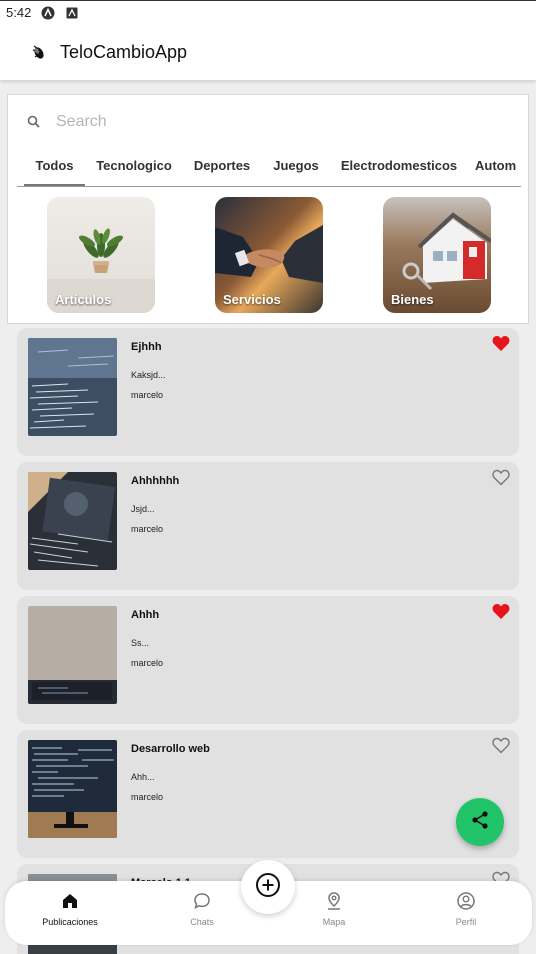 The image size is (536, 954). I want to click on publication-card: Ahhhhhh Jsjd... marcelo, so click(268, 526).